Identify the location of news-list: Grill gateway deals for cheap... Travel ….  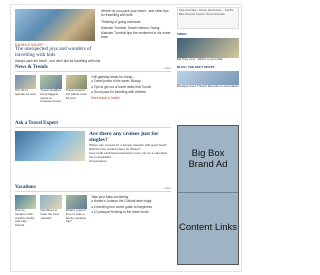
(131, 97).